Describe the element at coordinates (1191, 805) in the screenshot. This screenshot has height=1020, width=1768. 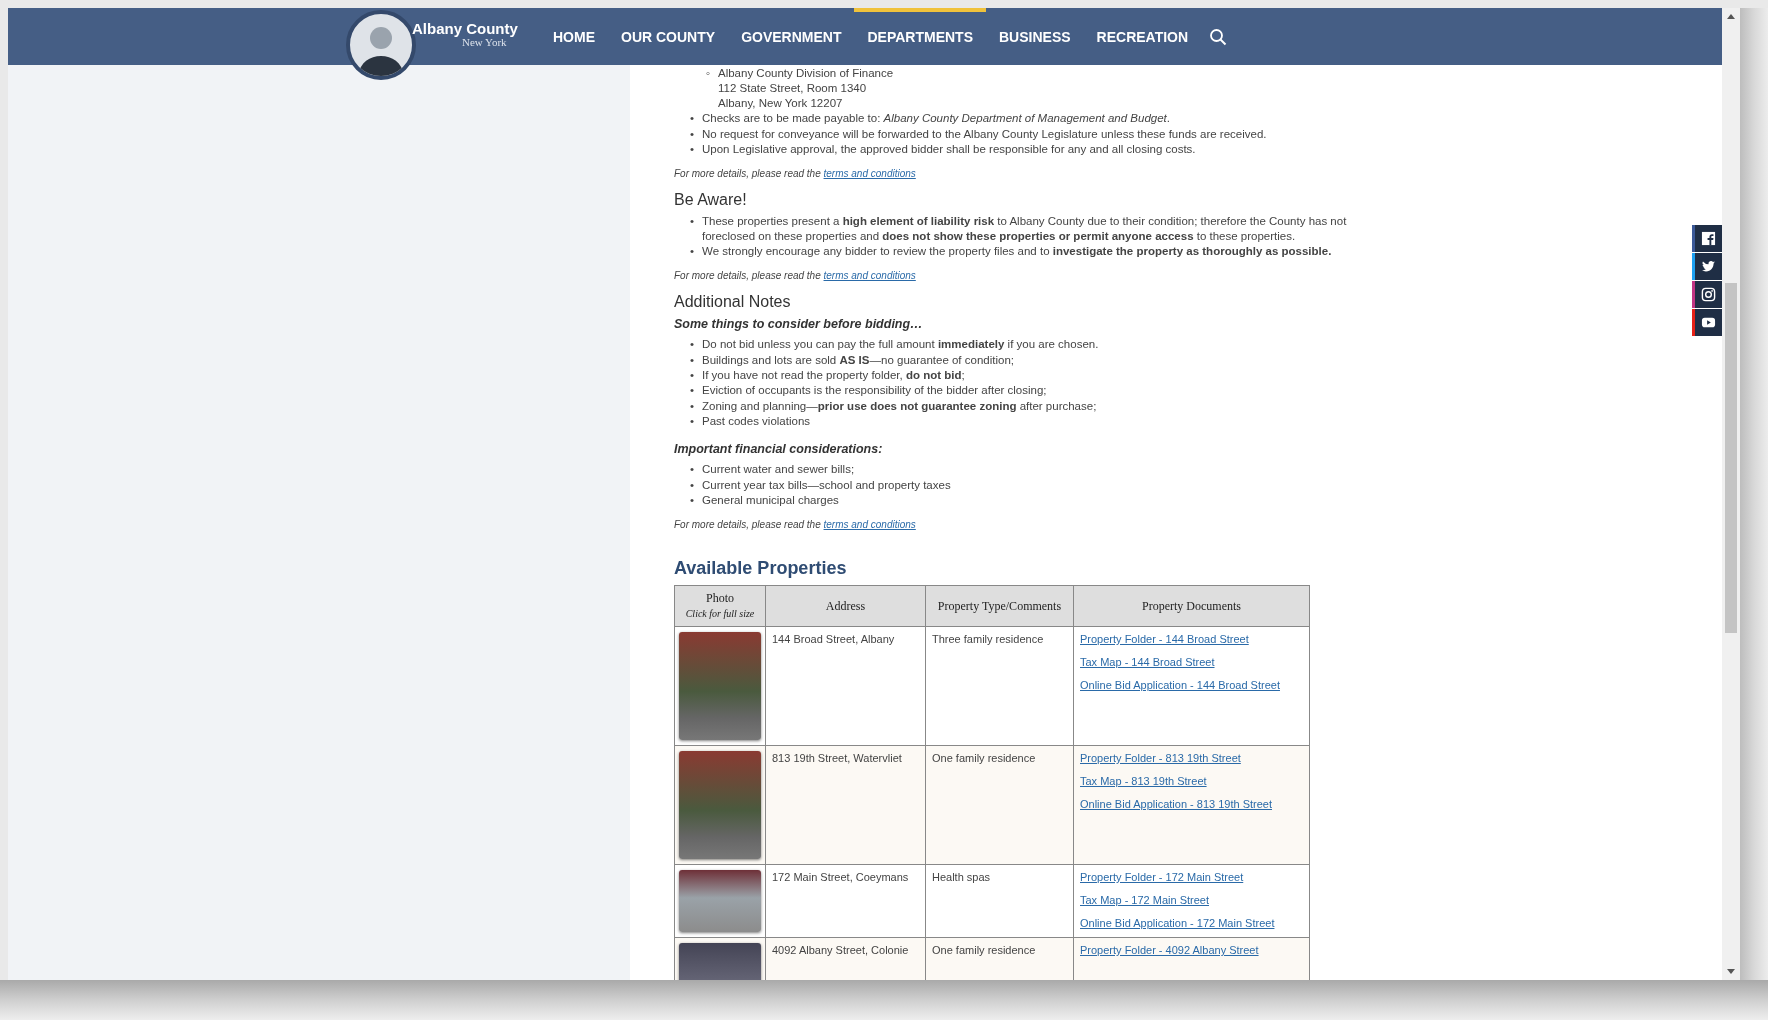
I see `document-link: Online Bid Application - 813 19th Street` at that location.